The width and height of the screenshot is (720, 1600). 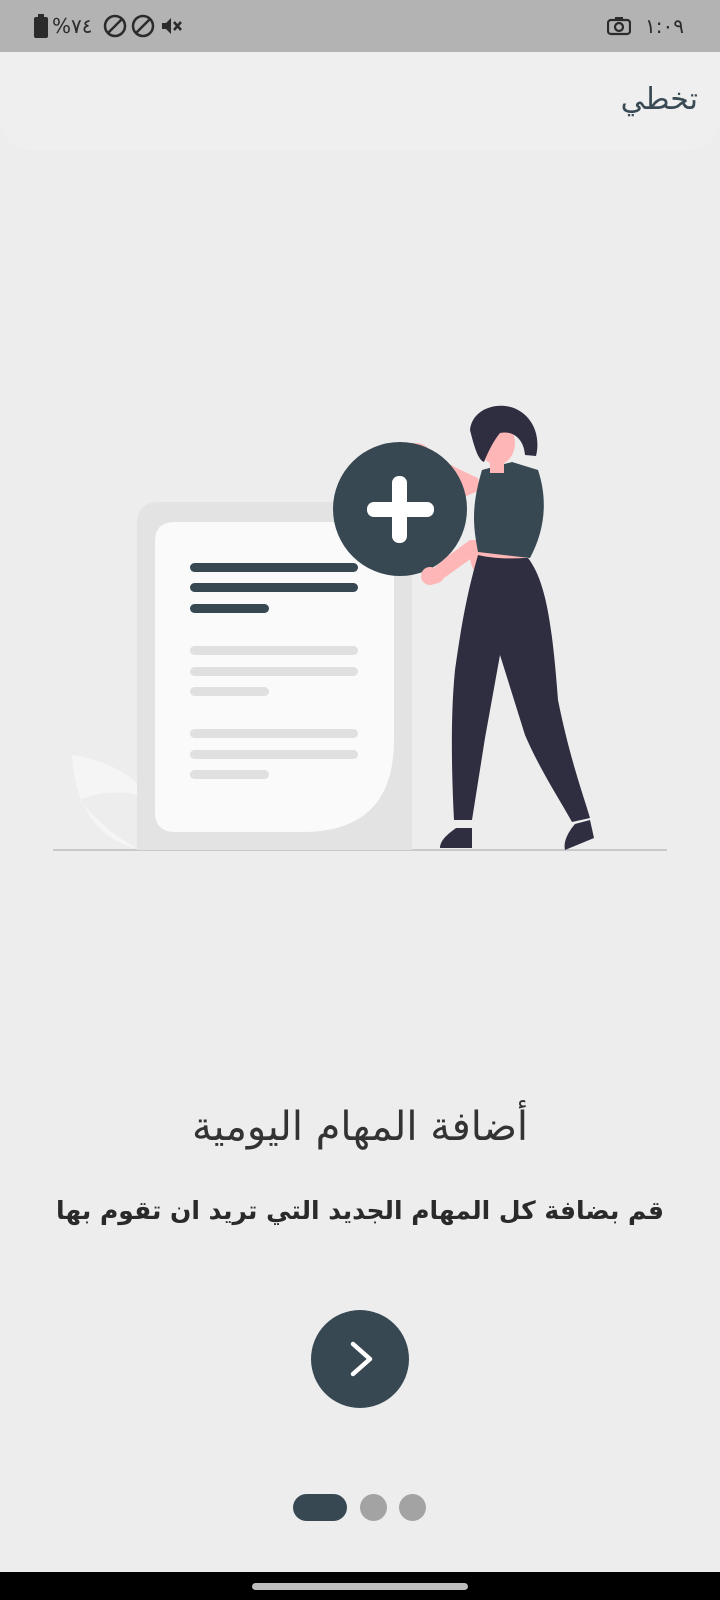 What do you see at coordinates (320, 1507) in the screenshot?
I see `page-dot-active` at bounding box center [320, 1507].